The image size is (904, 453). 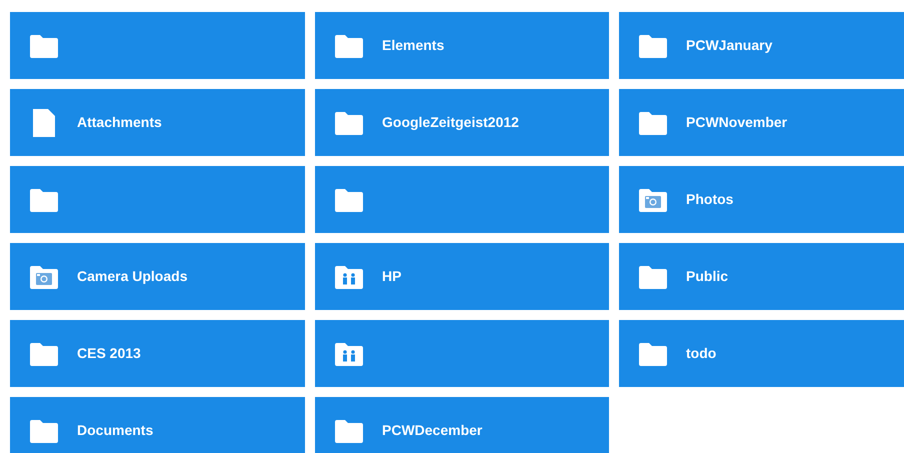 What do you see at coordinates (157, 425) in the screenshot?
I see `folder-tile: Documents` at bounding box center [157, 425].